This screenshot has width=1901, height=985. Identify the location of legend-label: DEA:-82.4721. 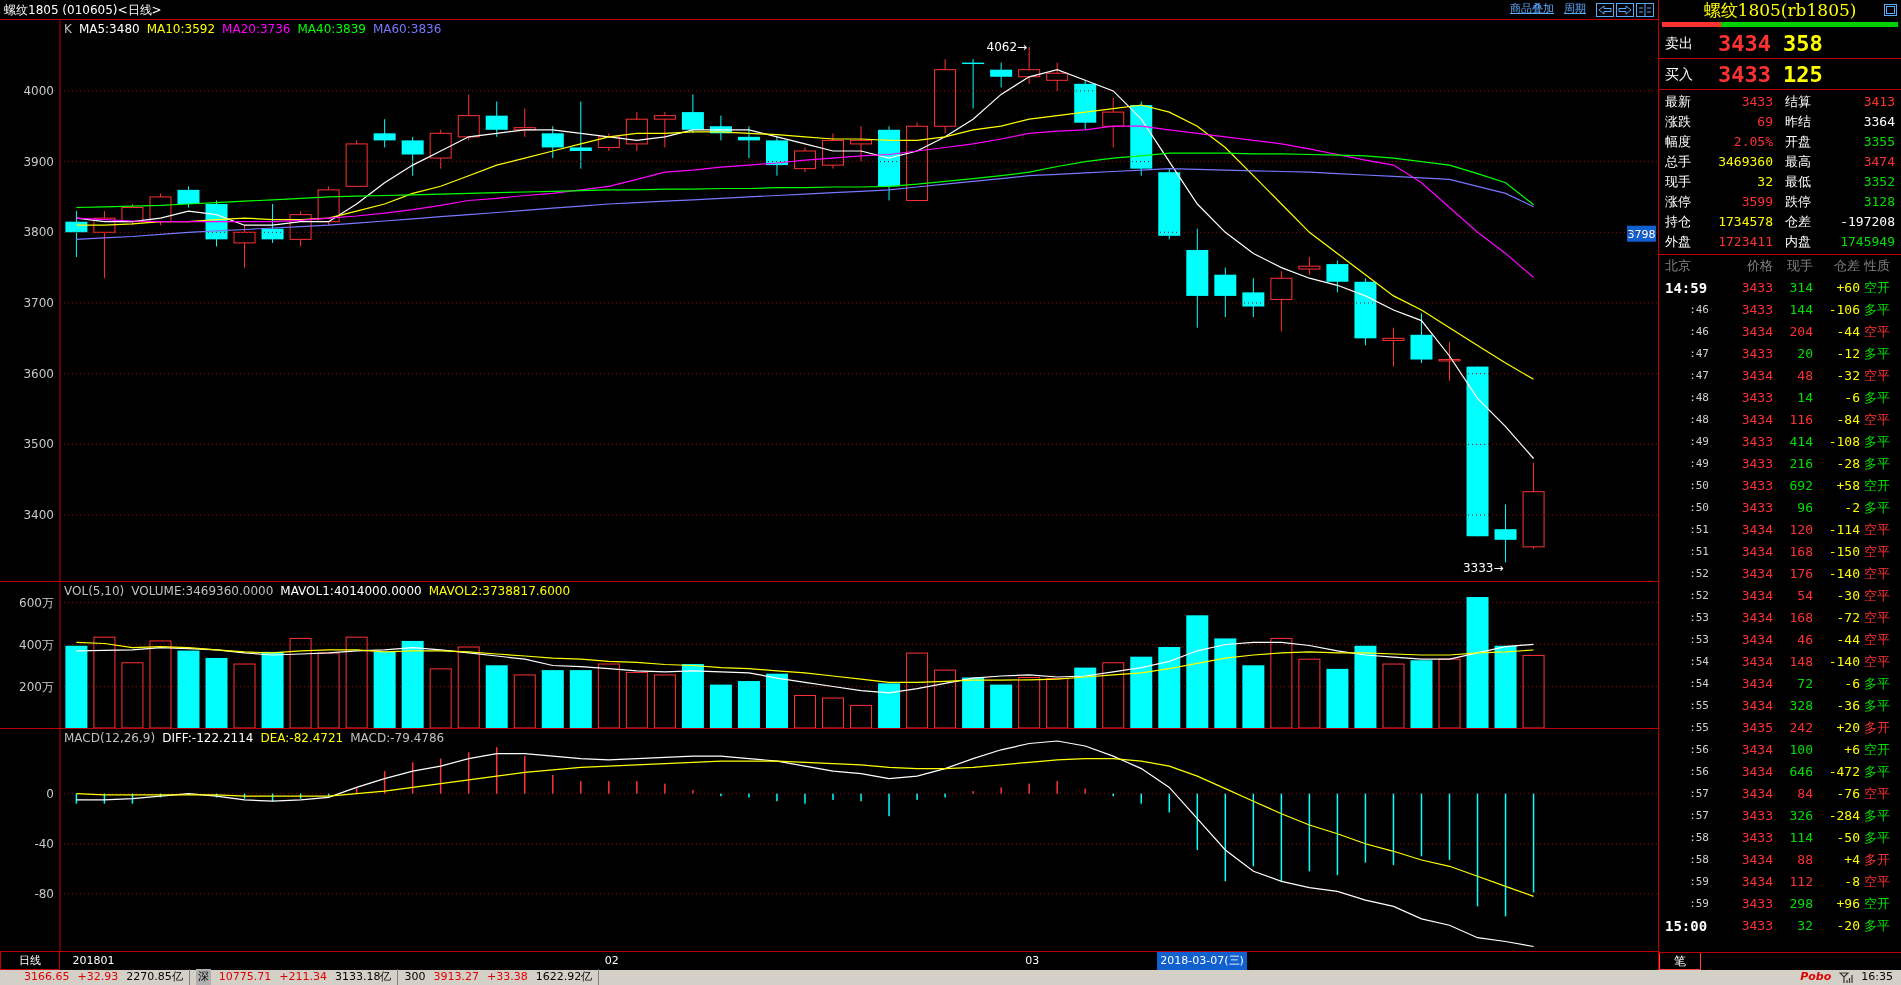
(302, 738).